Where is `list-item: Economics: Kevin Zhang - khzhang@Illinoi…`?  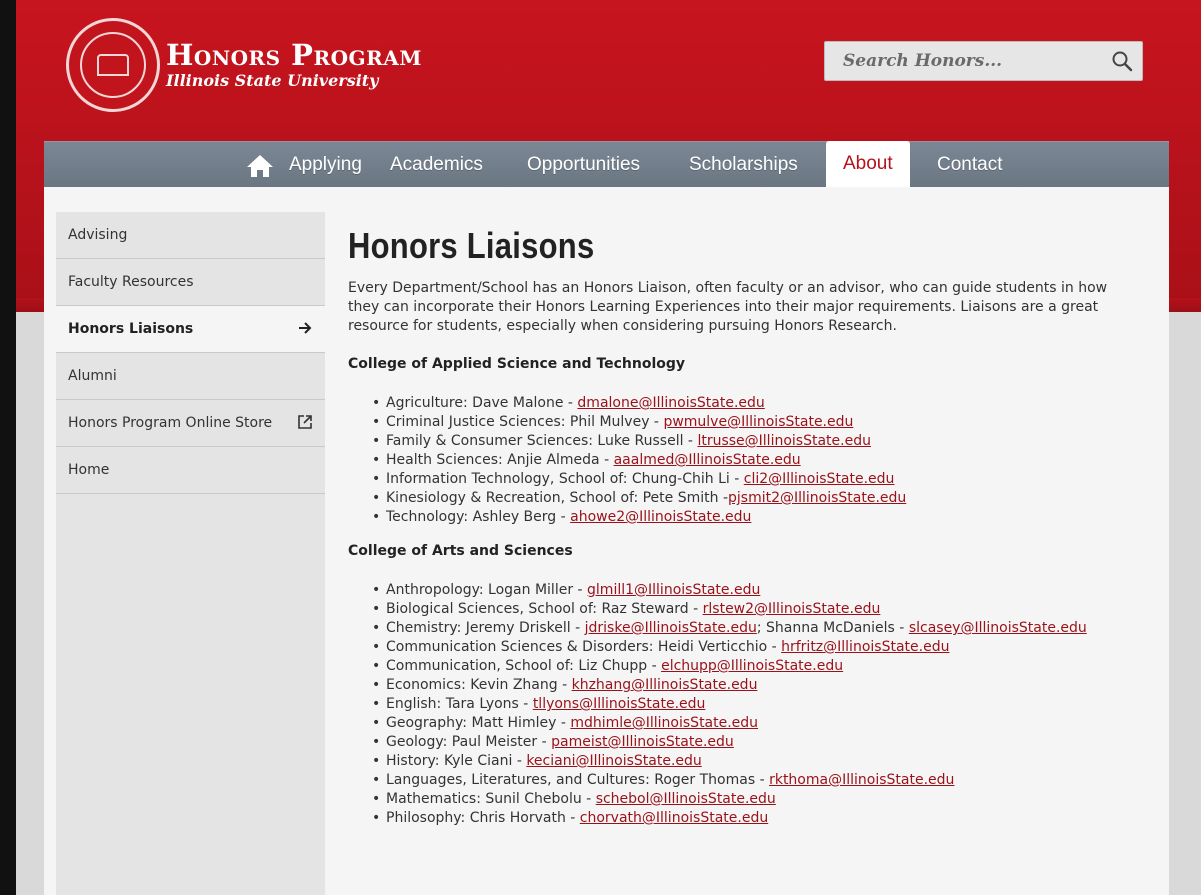
list-item: Economics: Kevin Zhang - khzhang@Illinoi… is located at coordinates (740, 685).